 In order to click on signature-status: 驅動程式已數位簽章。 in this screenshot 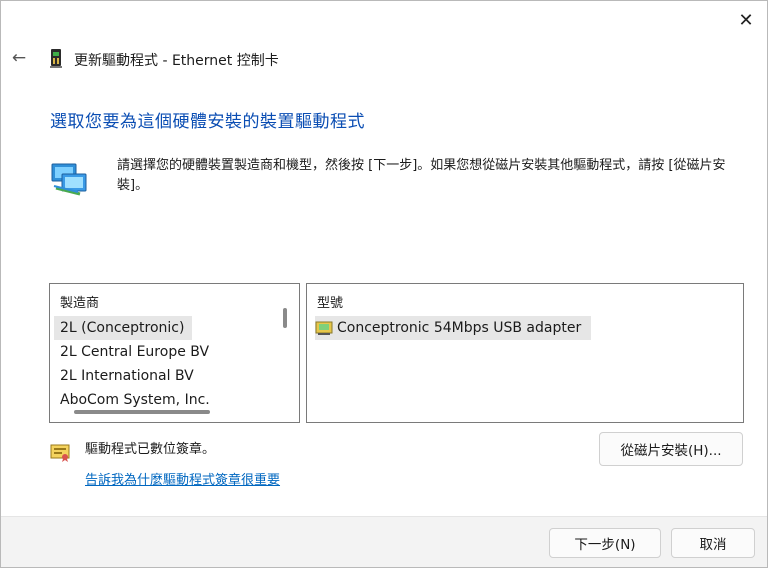, I will do `click(150, 449)`.